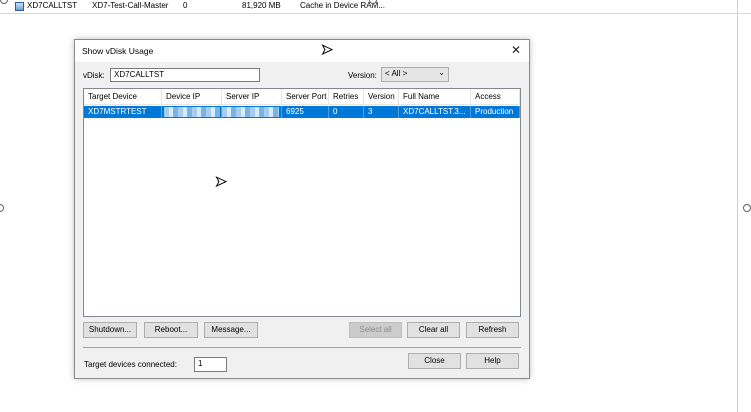 The width and height of the screenshot is (751, 412). I want to click on redacted-server-ip, so click(250, 112).